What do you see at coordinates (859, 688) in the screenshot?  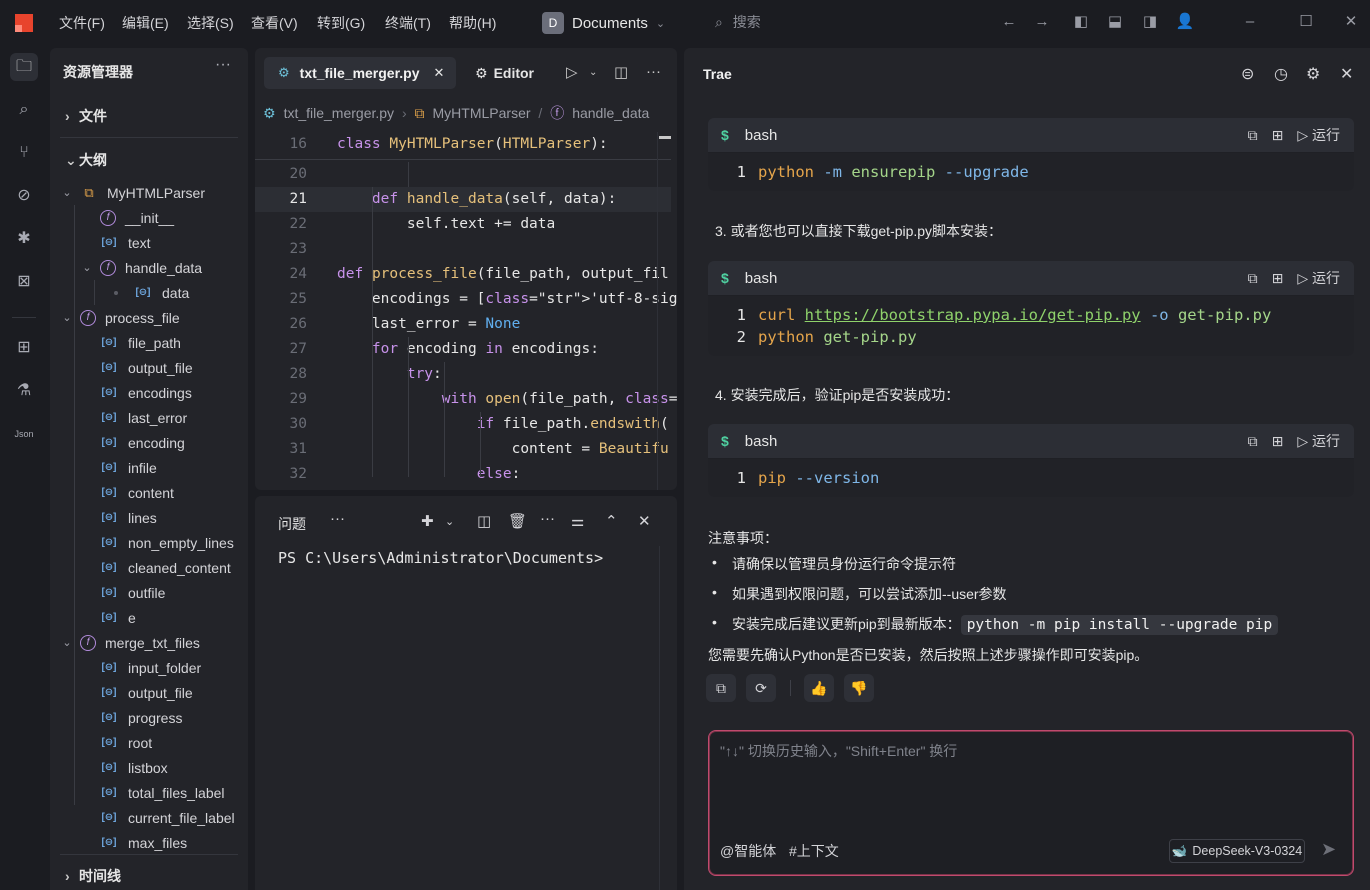 I see `thumbs-down-button: 👎` at bounding box center [859, 688].